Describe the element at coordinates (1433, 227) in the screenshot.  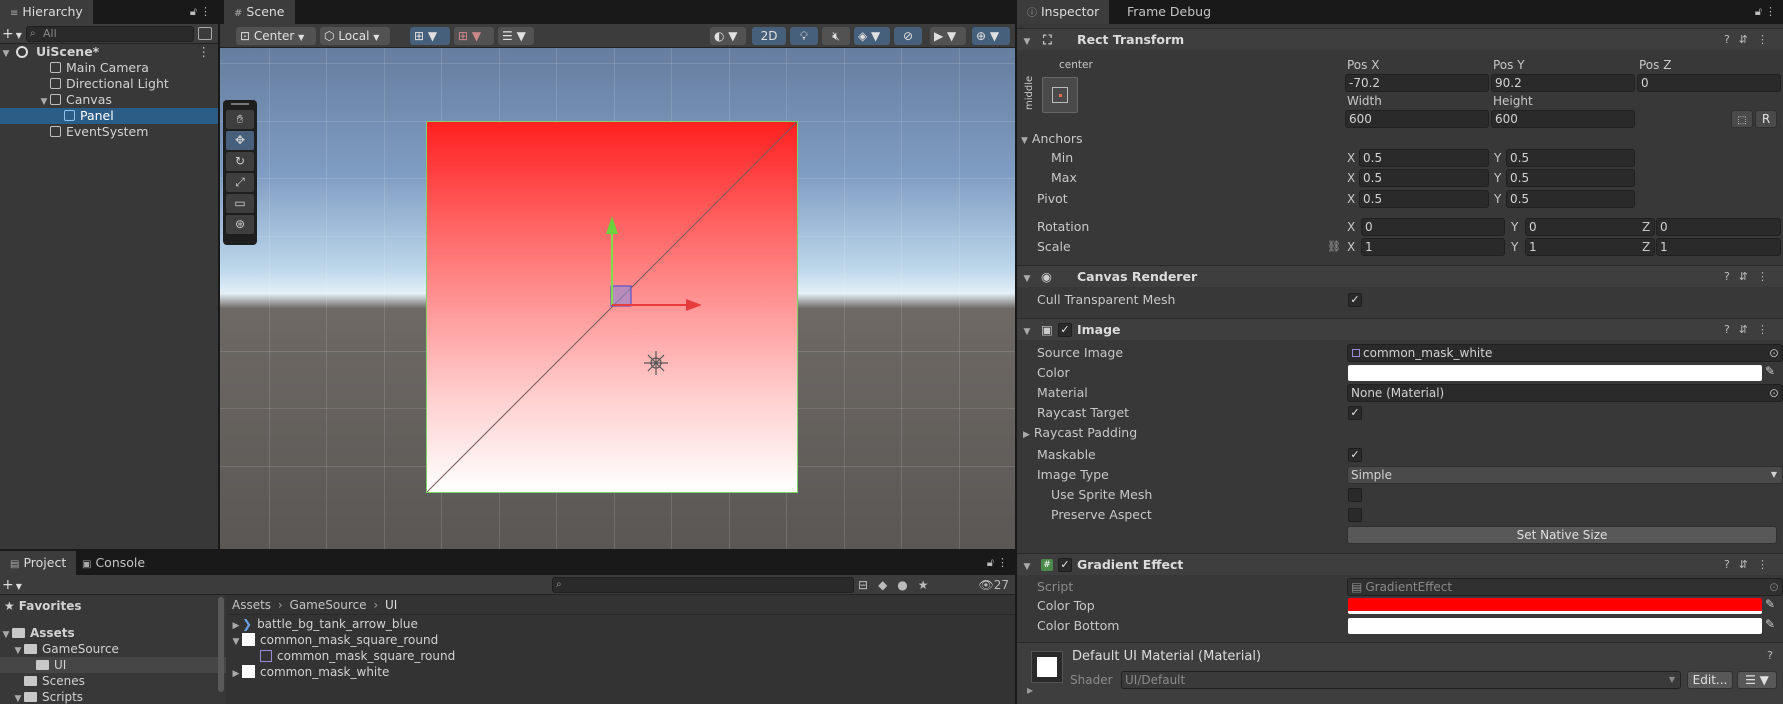
I see `rotation-x-field: 0` at that location.